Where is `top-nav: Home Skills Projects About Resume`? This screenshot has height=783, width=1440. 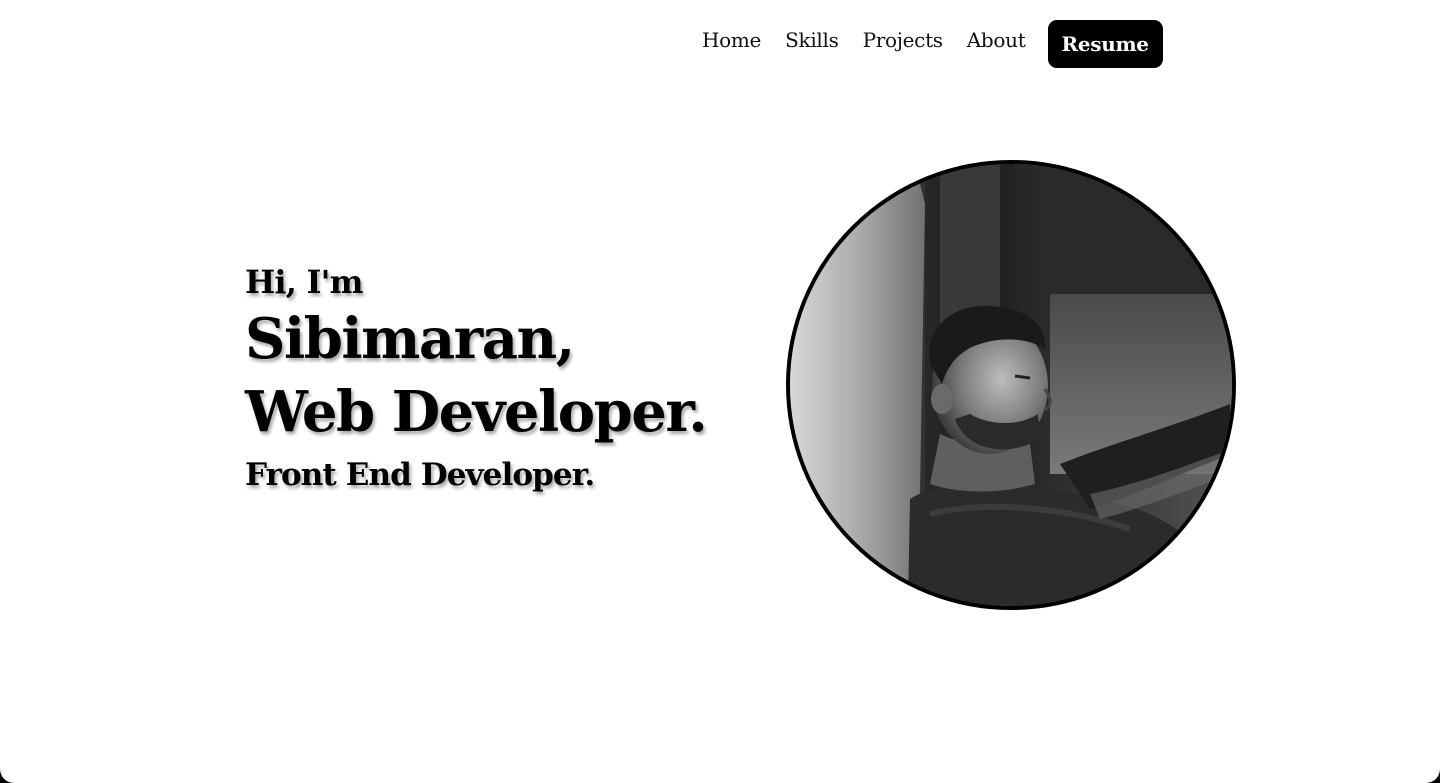 top-nav: Home Skills Projects About Resume is located at coordinates (926, 44).